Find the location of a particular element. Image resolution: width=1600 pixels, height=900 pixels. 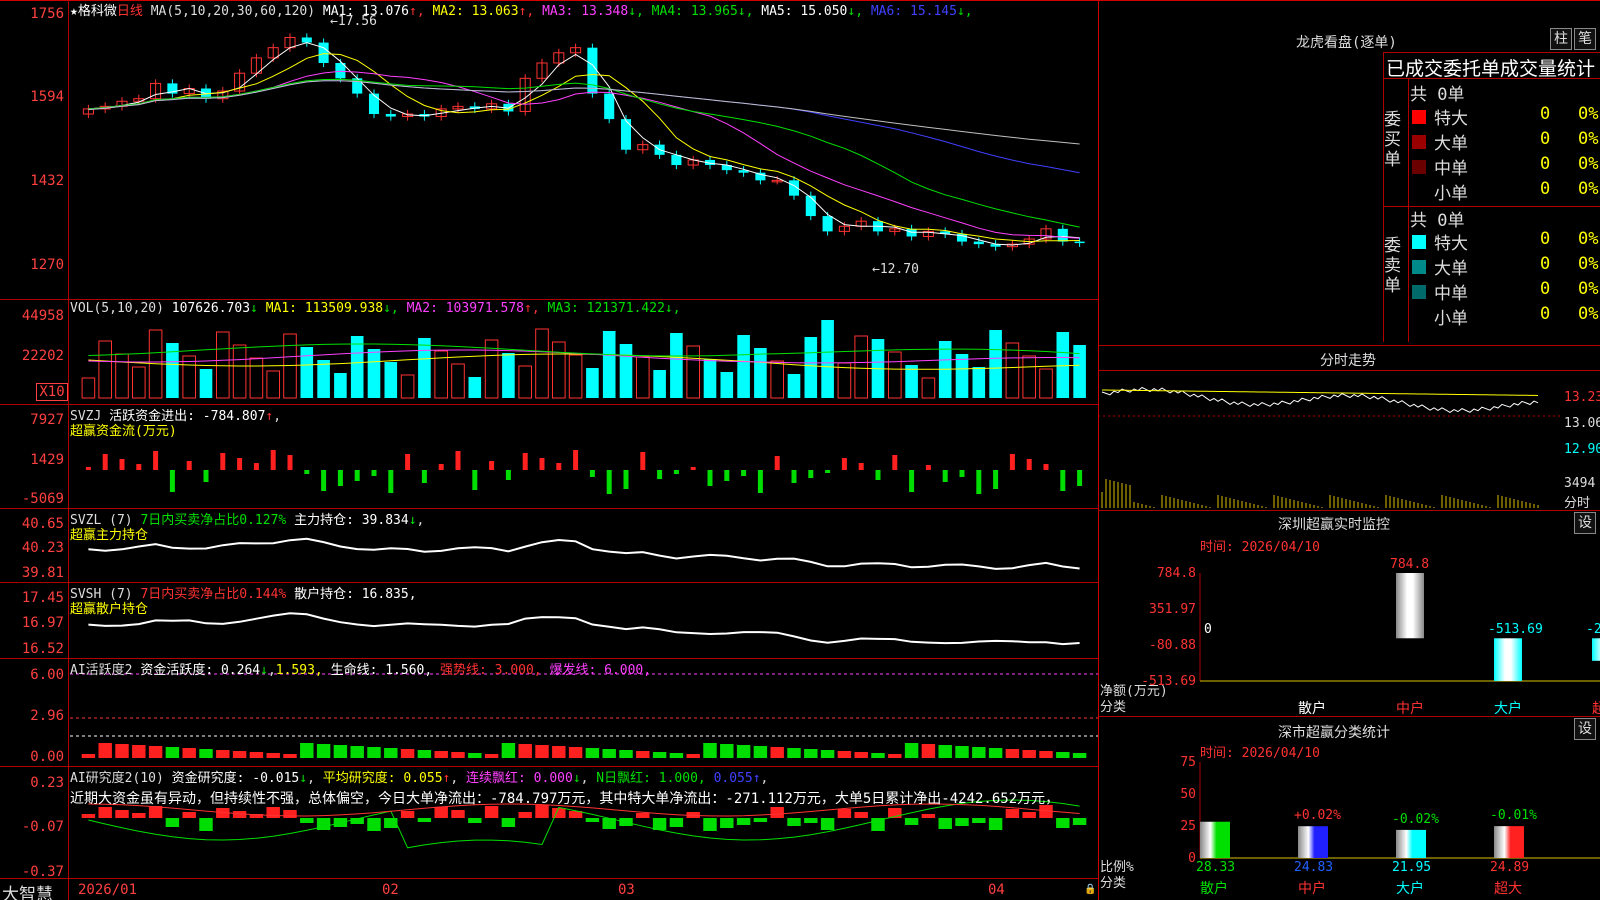

svzl-ratio: 7日内买卖净占比0.127% is located at coordinates (213, 520).